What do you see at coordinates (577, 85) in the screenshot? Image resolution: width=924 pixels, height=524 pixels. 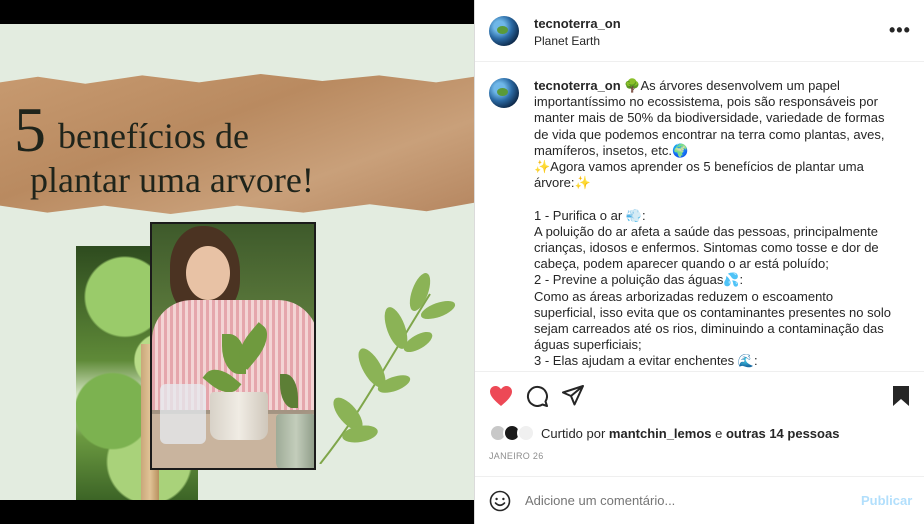 I see `caption-username: tecnoterra_on` at bounding box center [577, 85].